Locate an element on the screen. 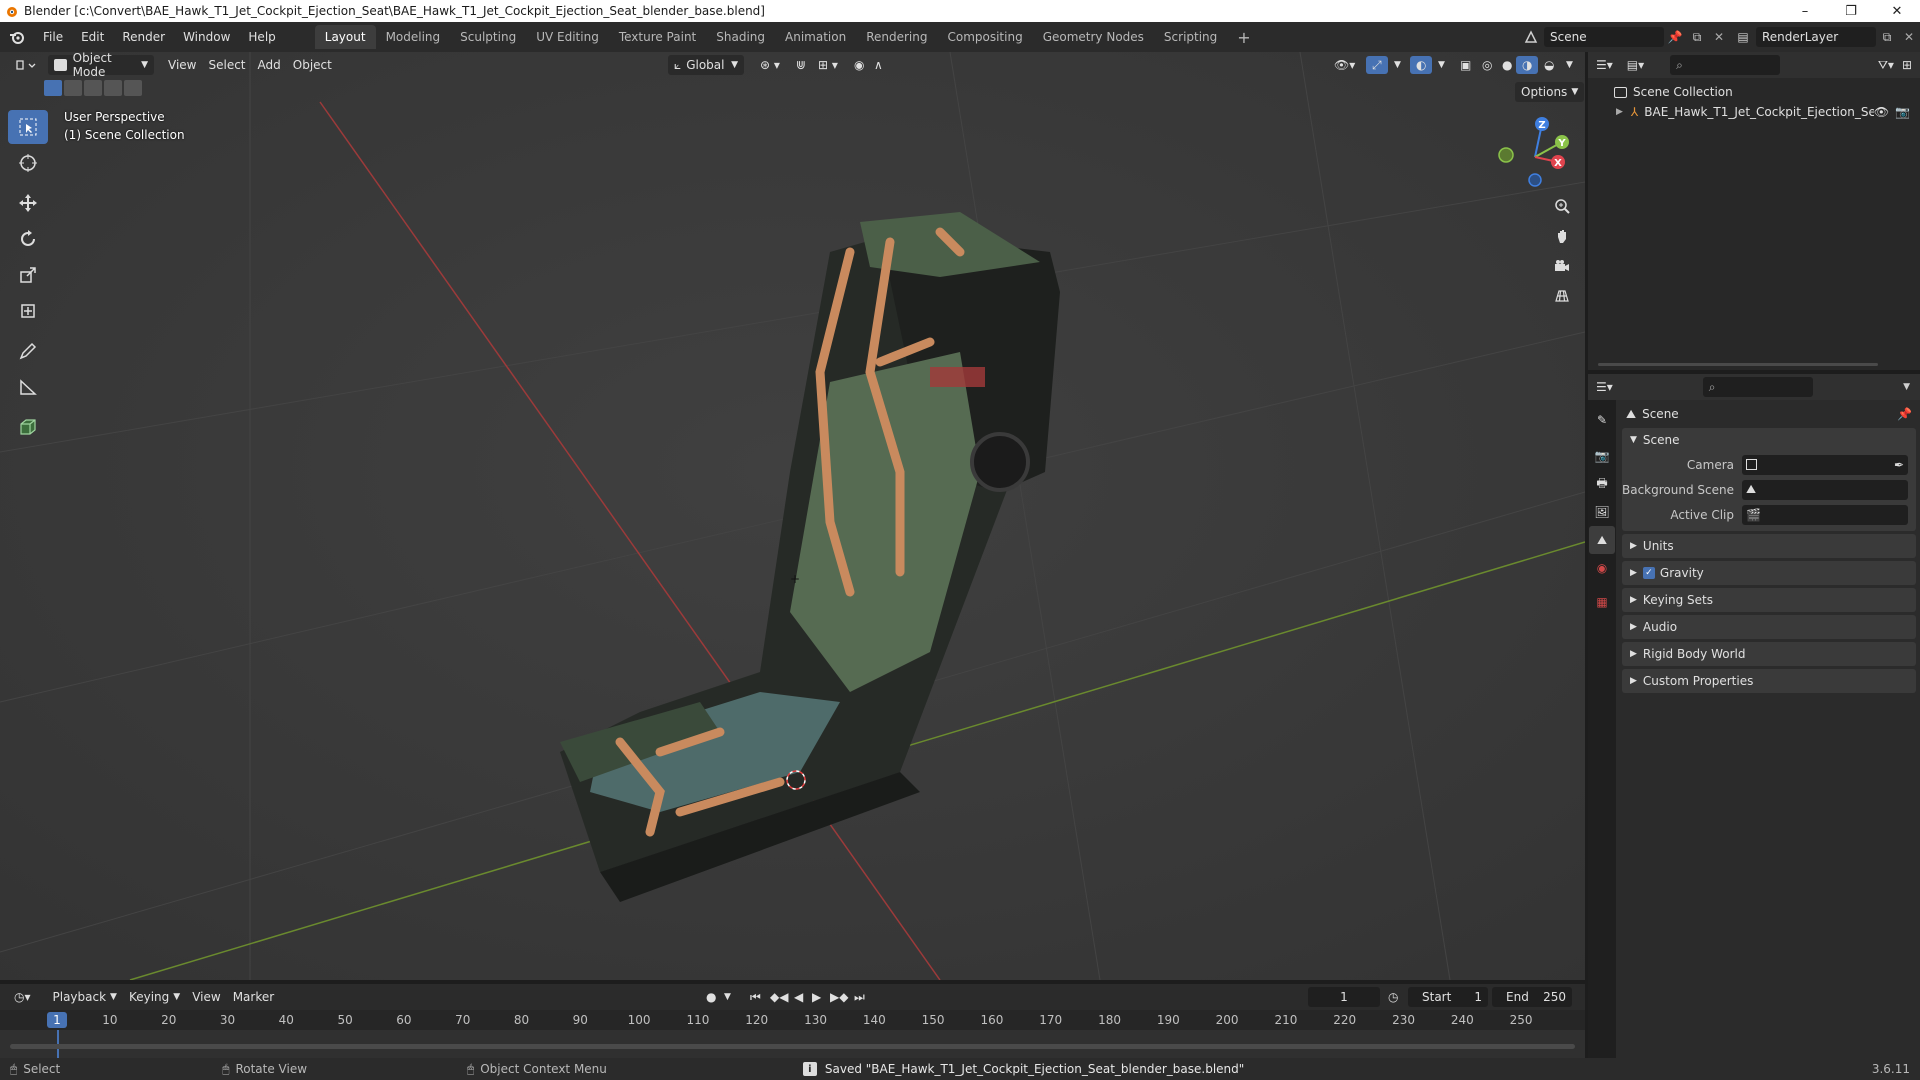  gravity-checkbox: ✓ is located at coordinates (1648, 573).